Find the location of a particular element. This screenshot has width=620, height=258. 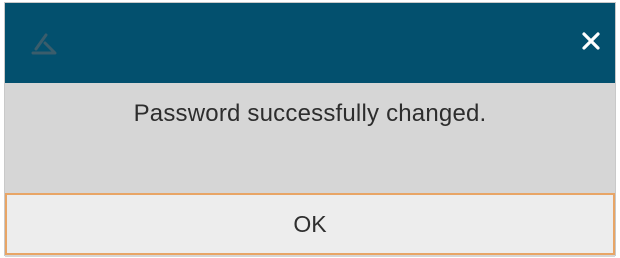

close-icon is located at coordinates (591, 43).